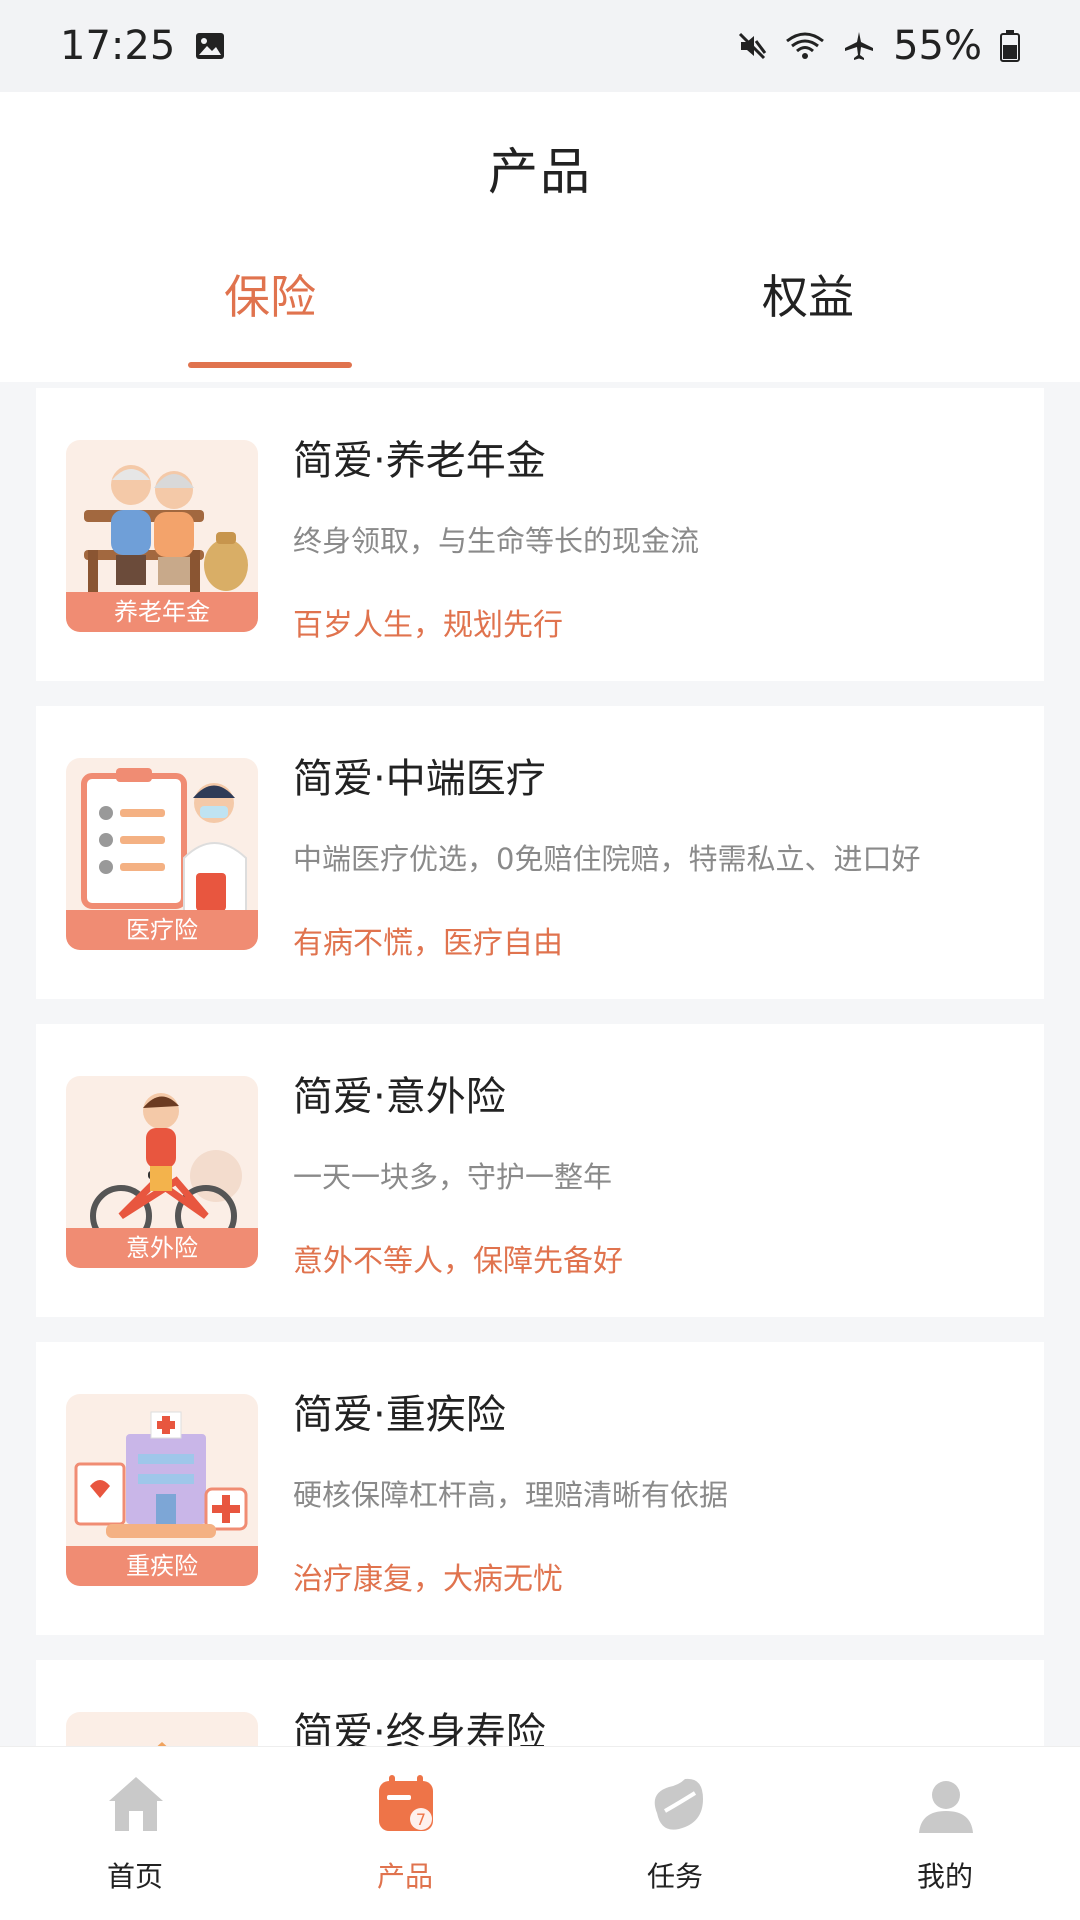 The width and height of the screenshot is (1080, 1920). I want to click on image-icon, so click(210, 46).